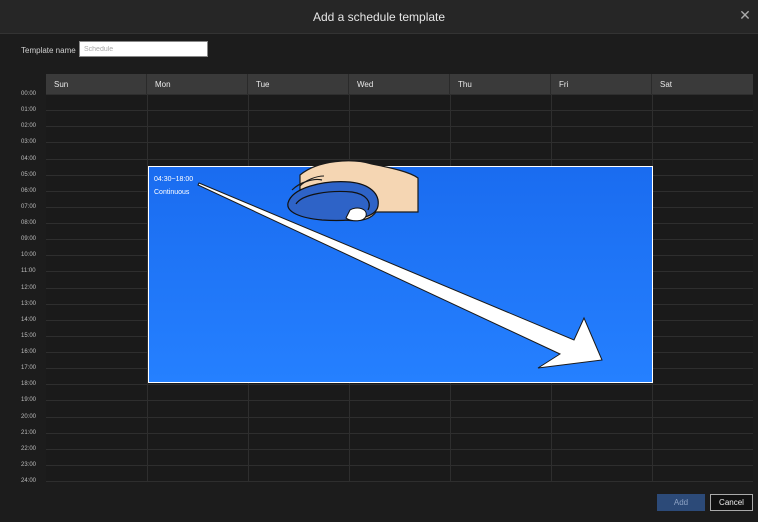 The image size is (758, 522). Describe the element at coordinates (601, 84) in the screenshot. I see `day-header-fri: Fri` at that location.